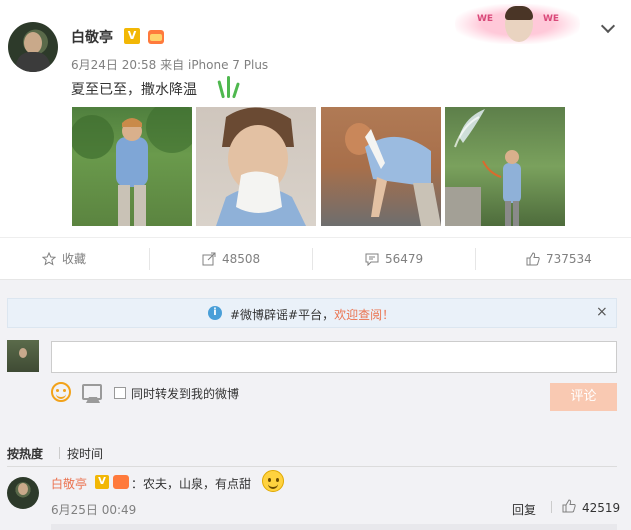  I want to click on image-icon, so click(92, 393).